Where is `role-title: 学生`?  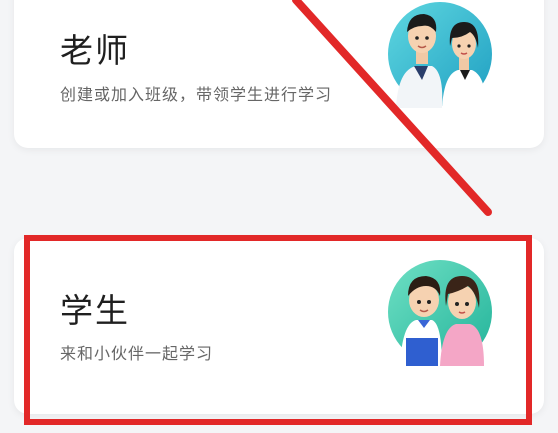 role-title: 学生 is located at coordinates (95, 310).